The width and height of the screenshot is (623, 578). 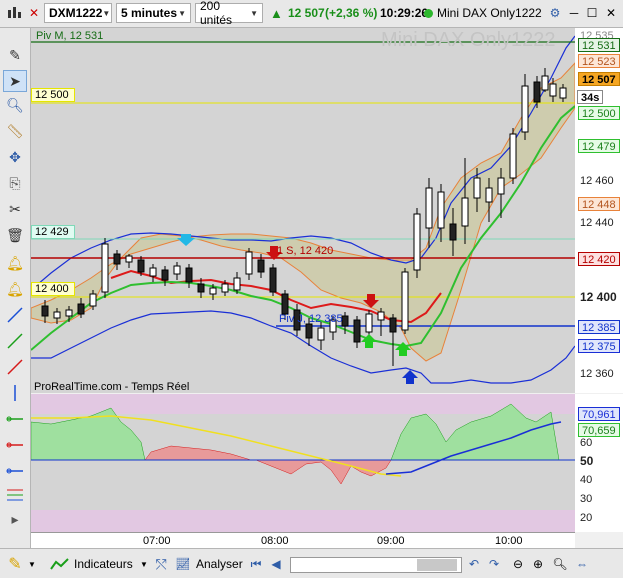 What do you see at coordinates (599, 45) in the screenshot?
I see `tag-piv-m: 12 531` at bounding box center [599, 45].